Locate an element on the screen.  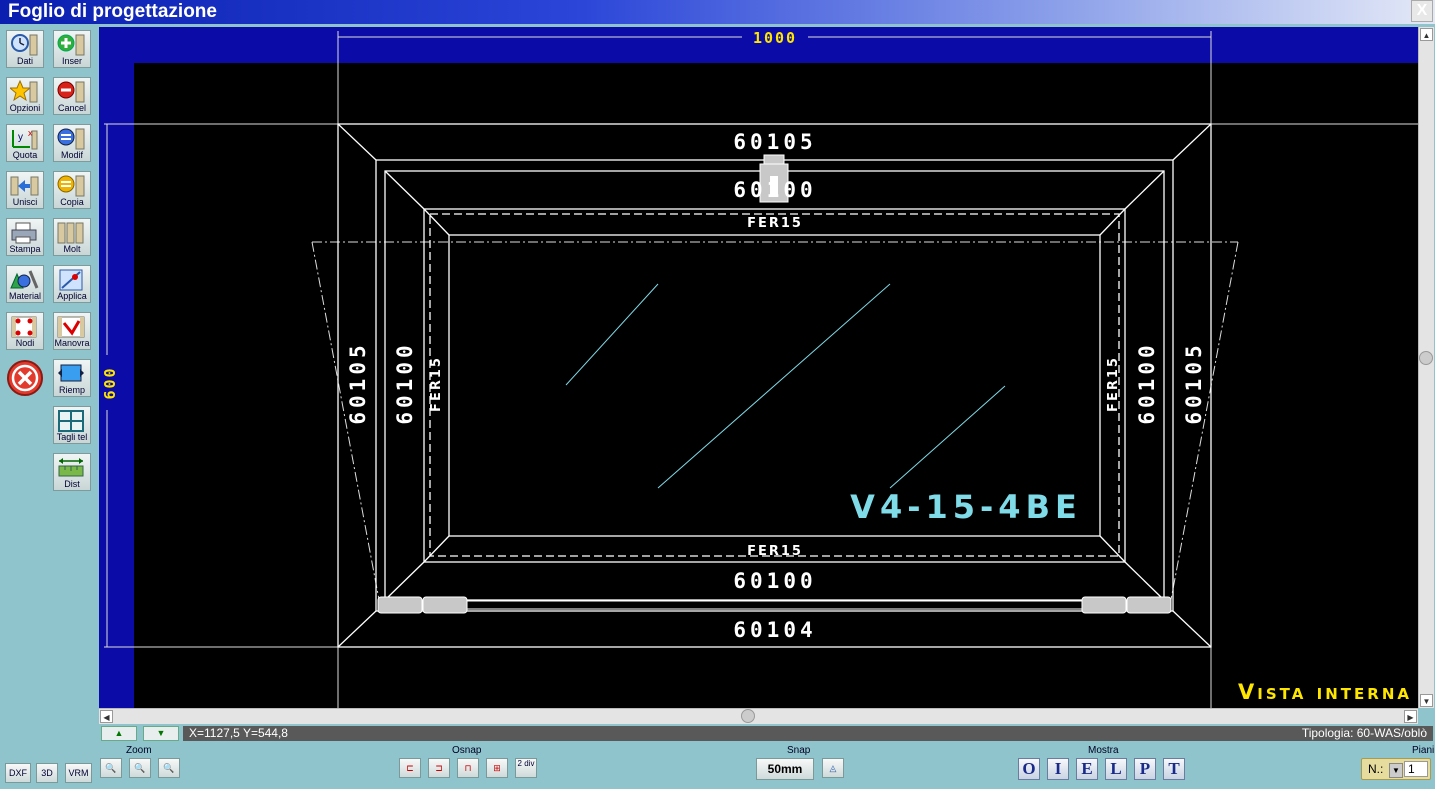
3d-button: 3D is located at coordinates (47, 773).